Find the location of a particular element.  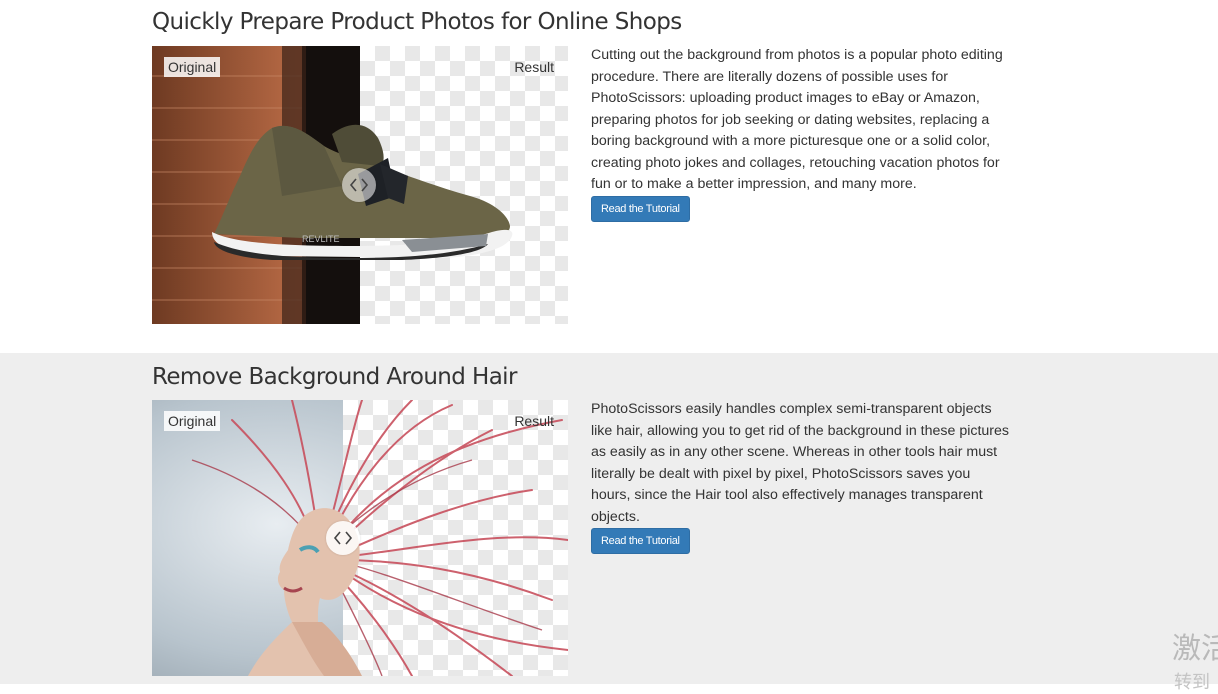

before-after-comparison: Original Result is located at coordinates (360, 538).